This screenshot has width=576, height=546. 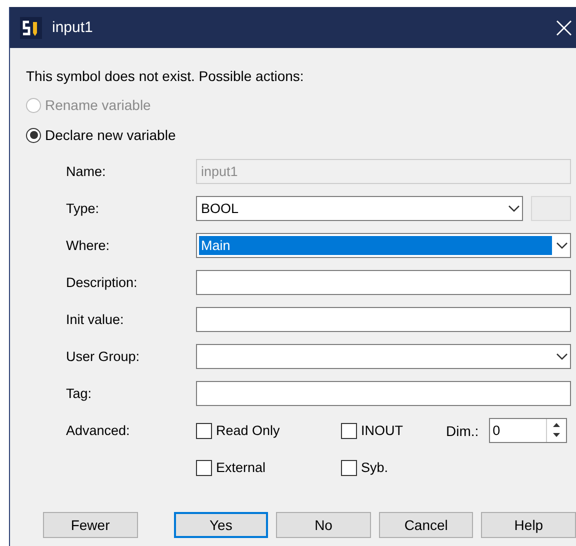 I want to click on dropdown-field: BOOL, so click(x=360, y=208).